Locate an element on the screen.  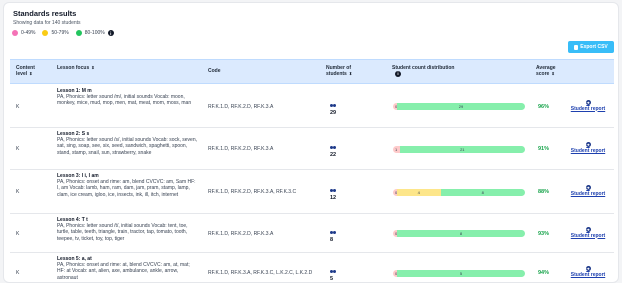
legend-dot-mid is located at coordinates (45, 33).